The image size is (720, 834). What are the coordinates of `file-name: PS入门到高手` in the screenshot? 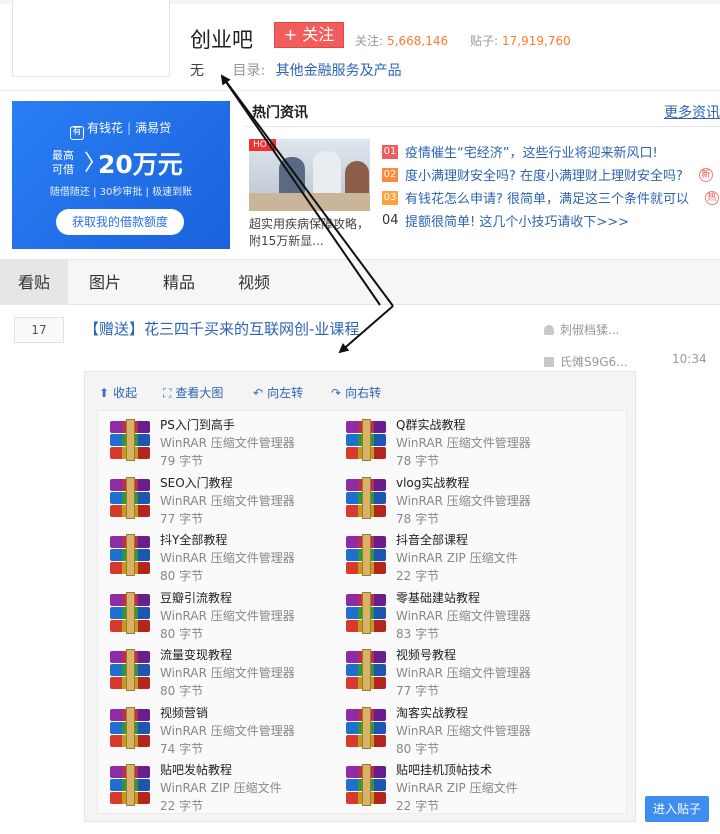 It's located at (197, 425).